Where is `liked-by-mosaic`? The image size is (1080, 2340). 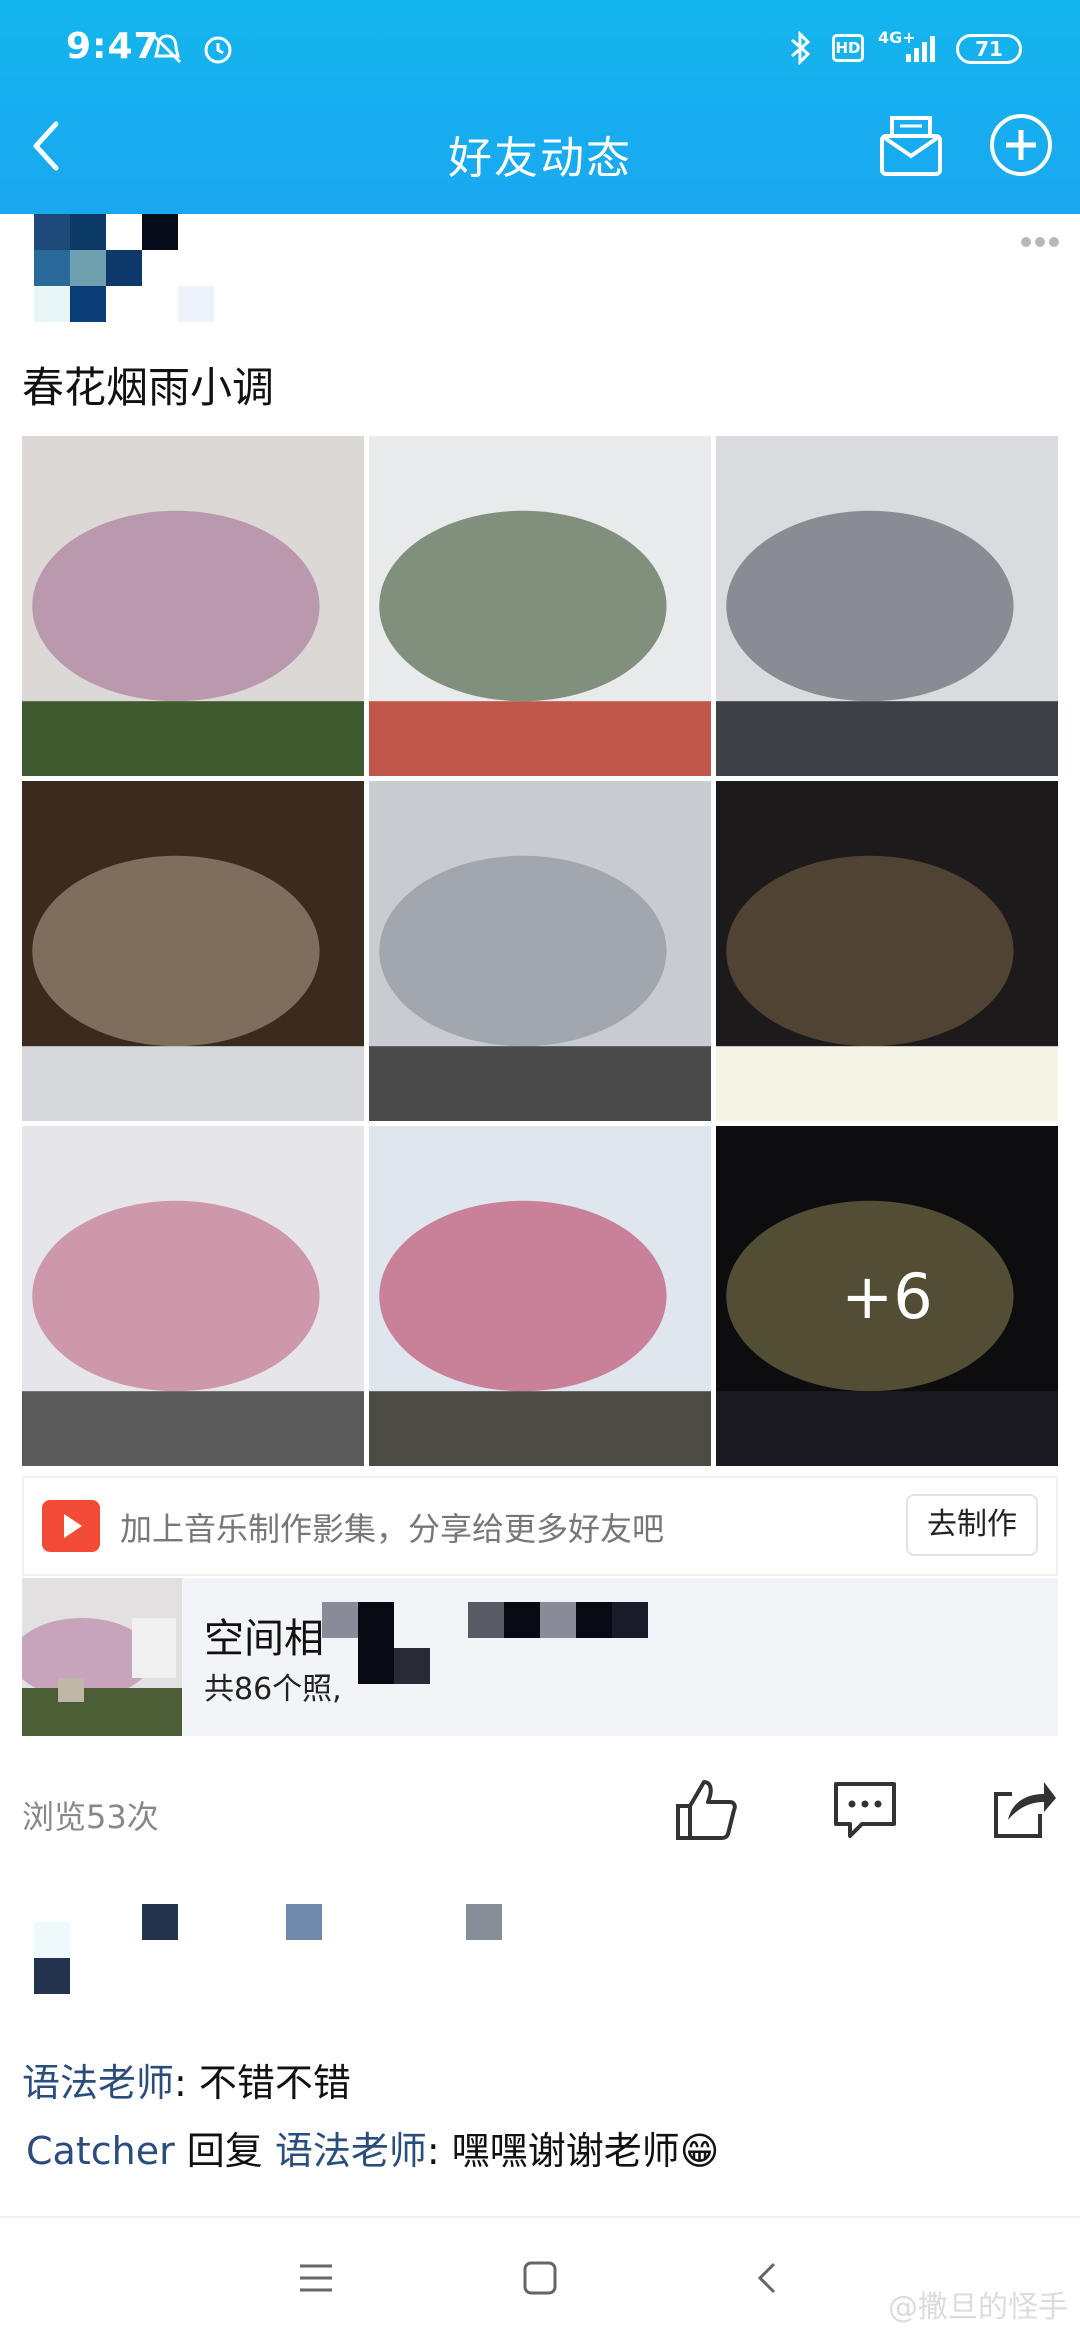
liked-by-mosaic is located at coordinates (540, 1964).